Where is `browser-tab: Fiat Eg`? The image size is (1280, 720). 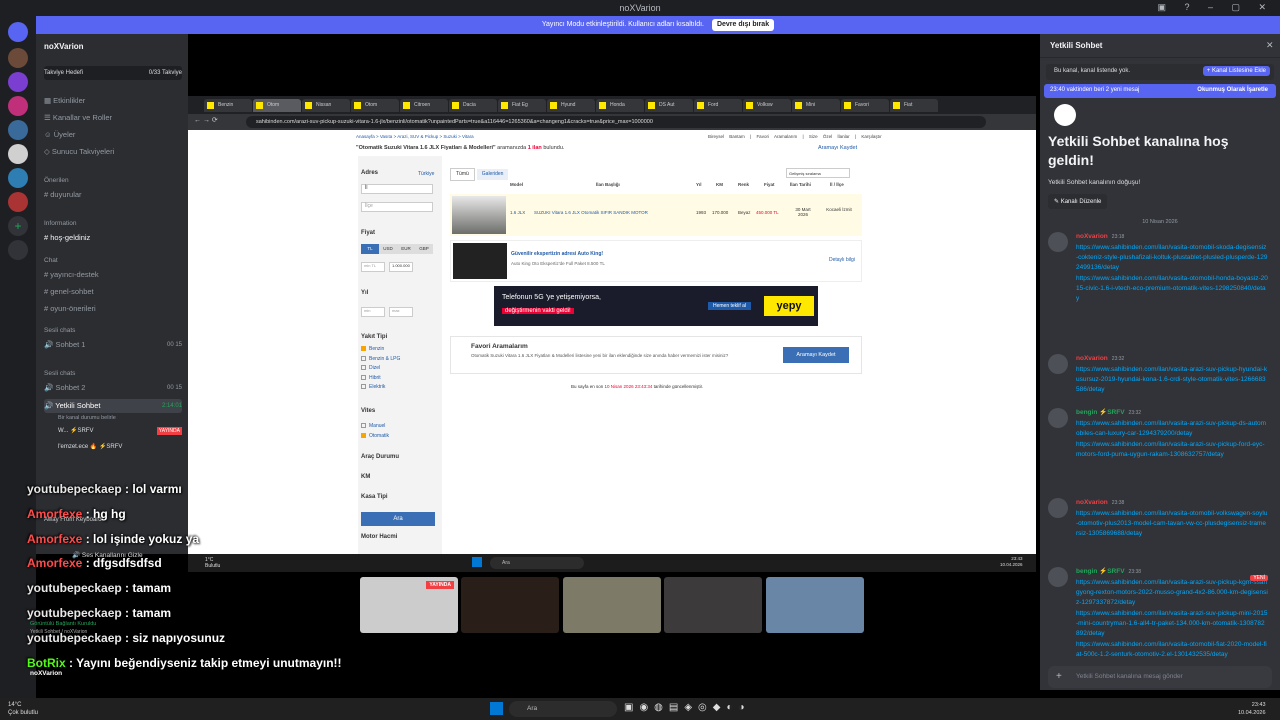
browser-tab: Fiat Eg is located at coordinates (522, 105).